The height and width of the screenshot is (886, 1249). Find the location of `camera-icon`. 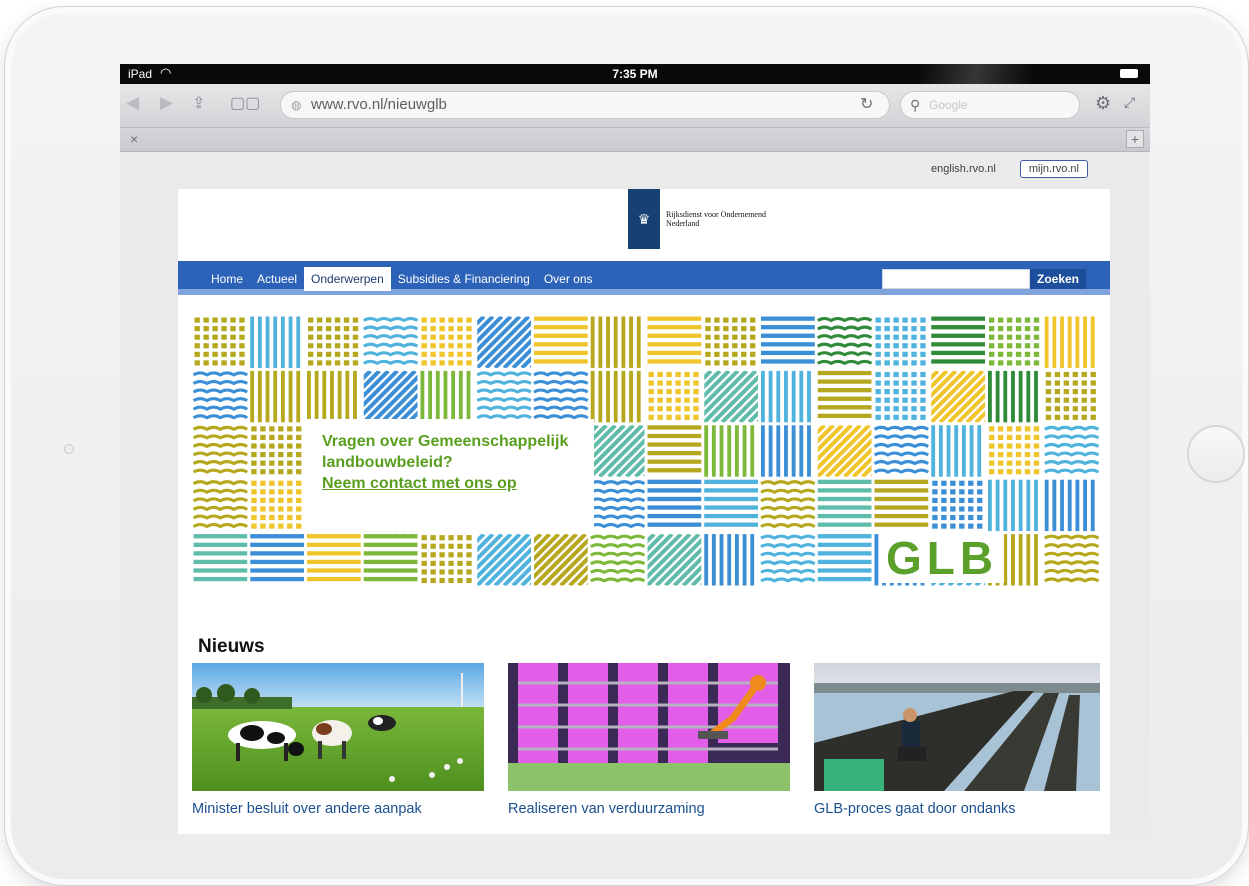

camera-icon is located at coordinates (69, 449).